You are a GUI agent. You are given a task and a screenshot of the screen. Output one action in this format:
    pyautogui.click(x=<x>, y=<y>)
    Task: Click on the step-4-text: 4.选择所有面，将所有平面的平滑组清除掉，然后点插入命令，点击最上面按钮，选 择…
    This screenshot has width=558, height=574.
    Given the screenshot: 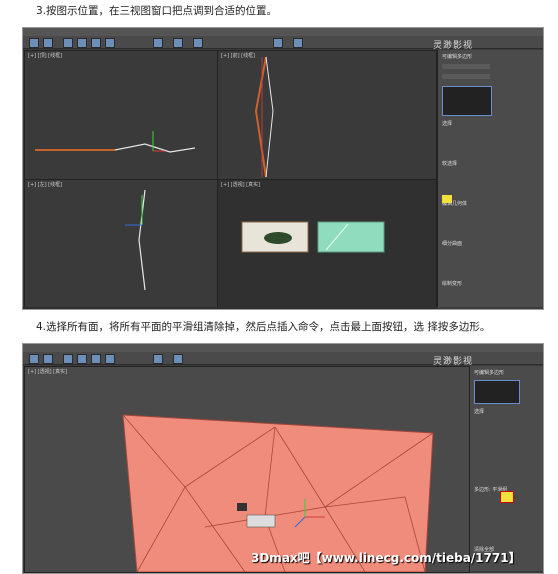 What is the action you would take?
    pyautogui.click(x=263, y=327)
    